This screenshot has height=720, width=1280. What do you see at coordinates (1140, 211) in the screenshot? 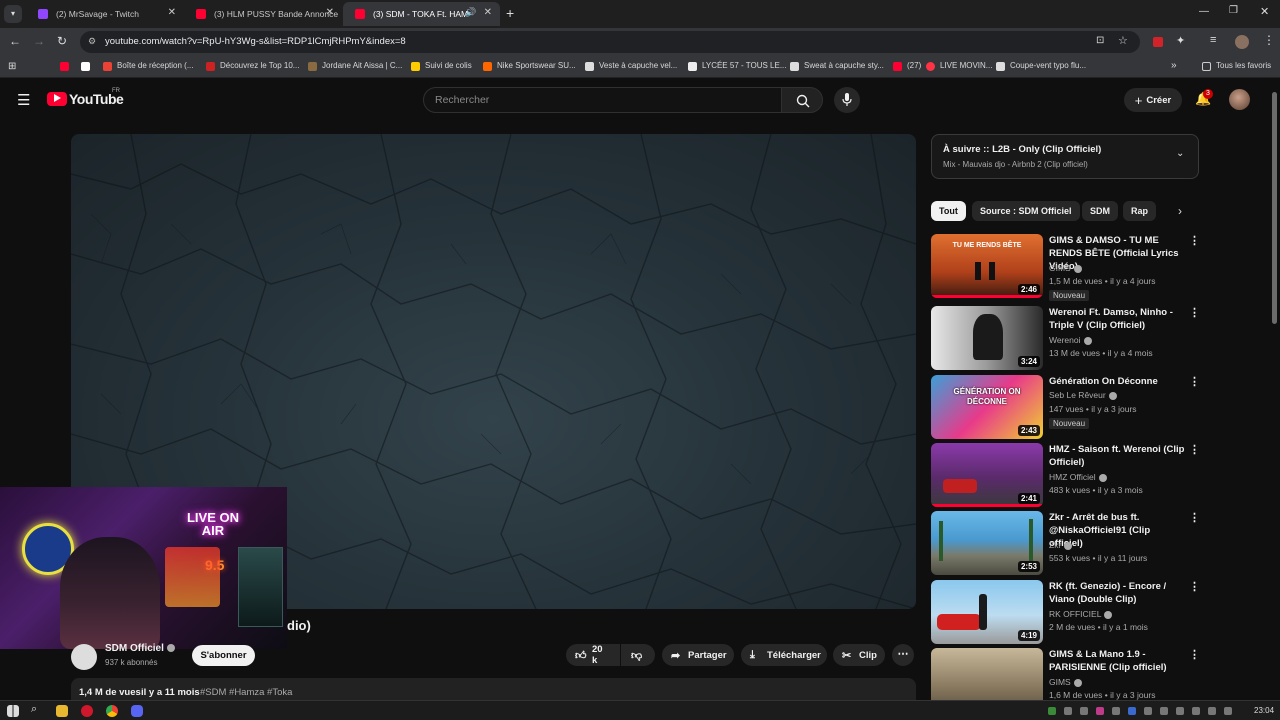
I see `chip-rap: Rap` at bounding box center [1140, 211].